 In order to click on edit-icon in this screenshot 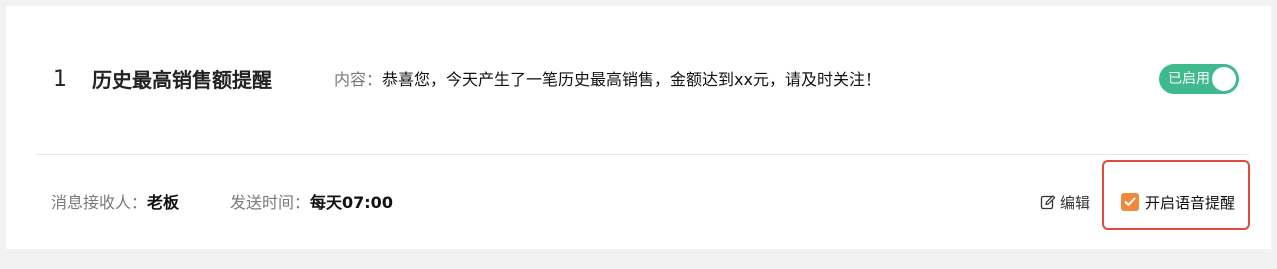, I will do `click(1048, 201)`.